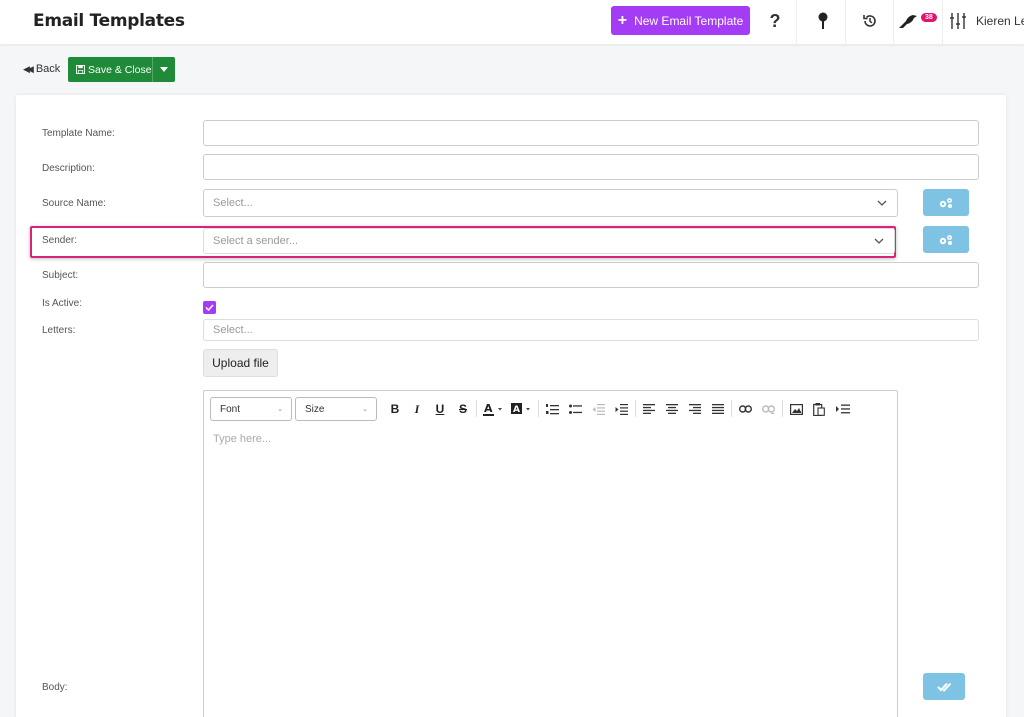  I want to click on back-label: Back, so click(48, 69).